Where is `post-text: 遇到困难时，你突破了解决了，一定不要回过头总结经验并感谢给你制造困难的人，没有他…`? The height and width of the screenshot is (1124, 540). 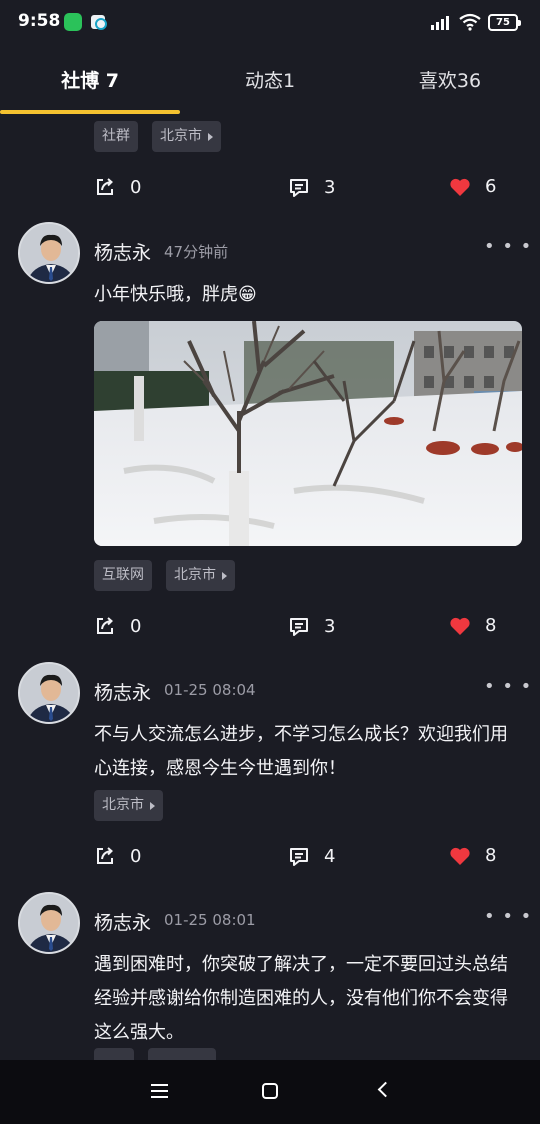 post-text: 遇到困难时，你突破了解决了，一定不要回过头总结经验并感谢给你制造困难的人，没有他… is located at coordinates (301, 998).